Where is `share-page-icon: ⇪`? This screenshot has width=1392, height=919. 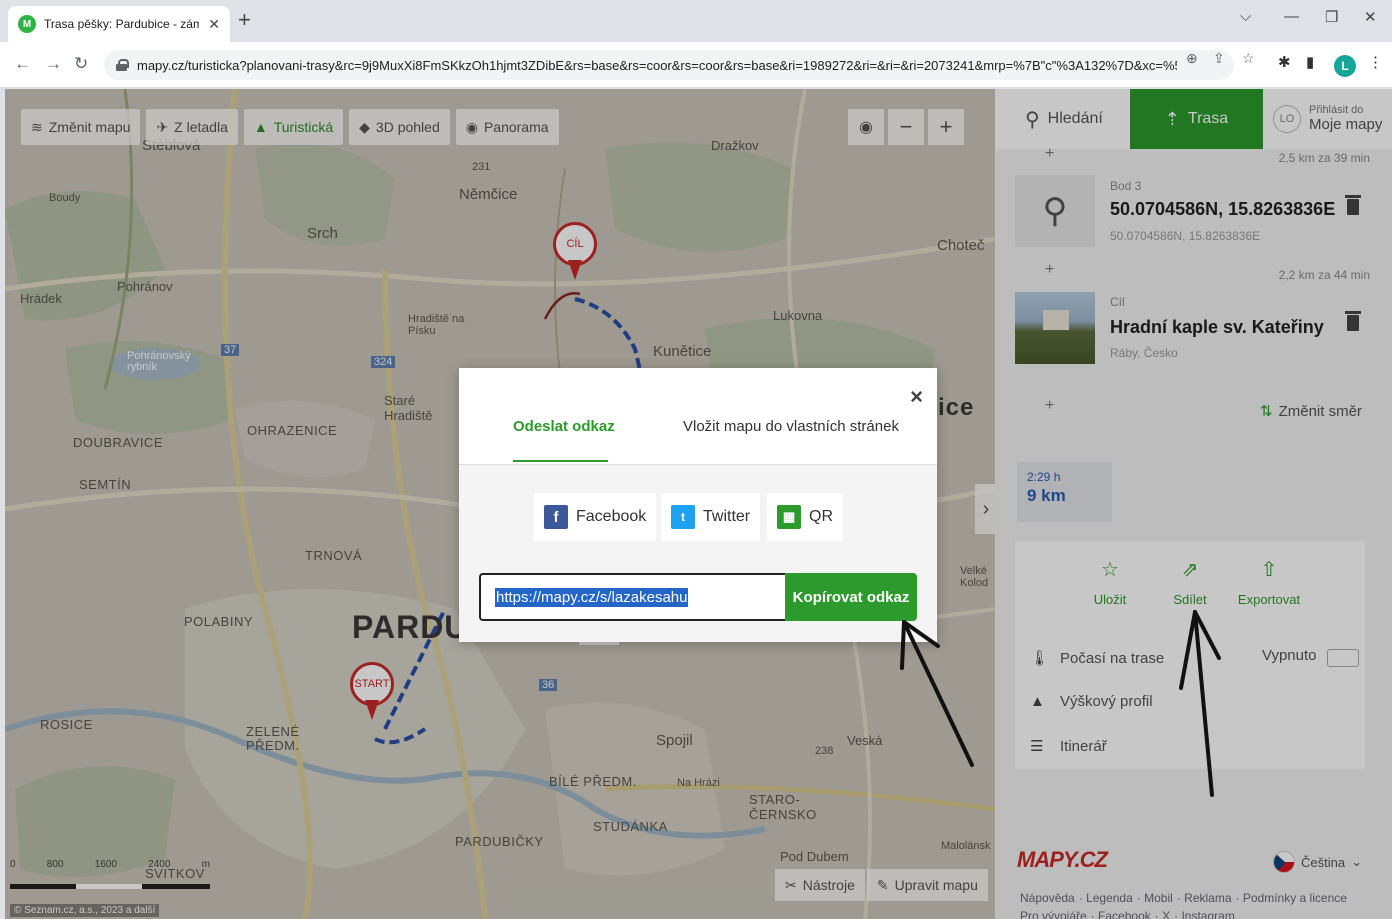 share-page-icon: ⇪ is located at coordinates (1219, 58).